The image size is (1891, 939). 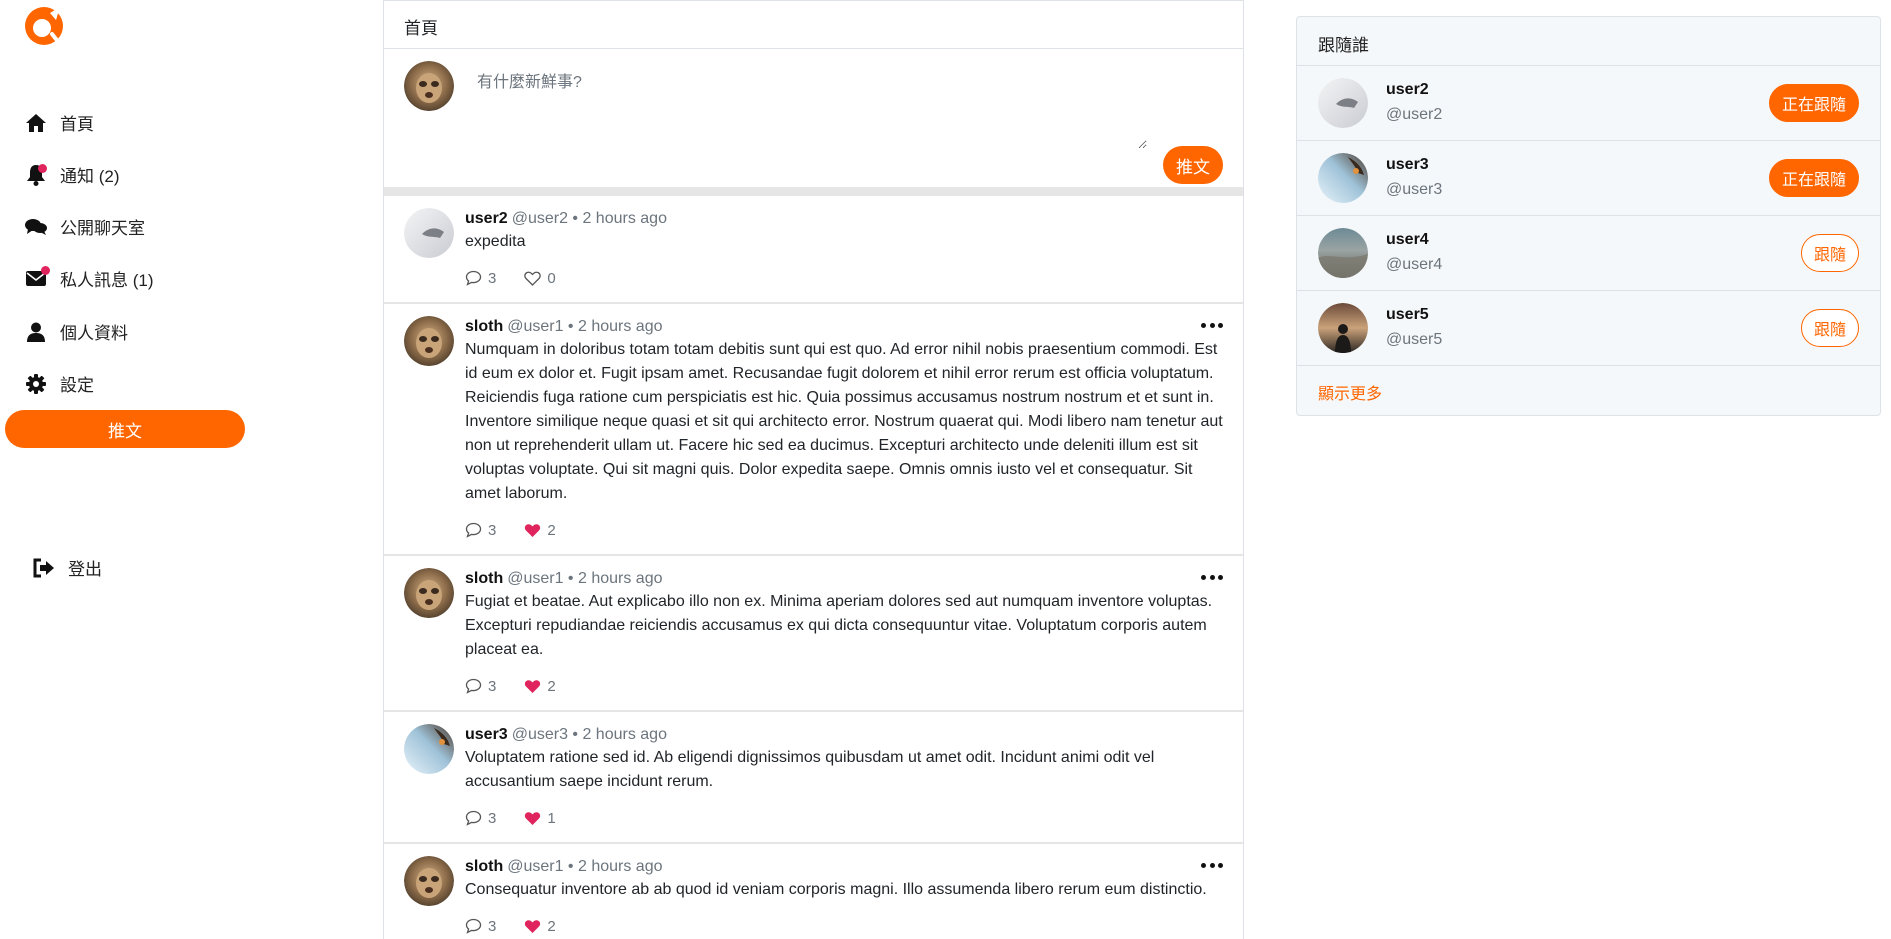 I want to click on post-body: expedita, so click(x=495, y=241).